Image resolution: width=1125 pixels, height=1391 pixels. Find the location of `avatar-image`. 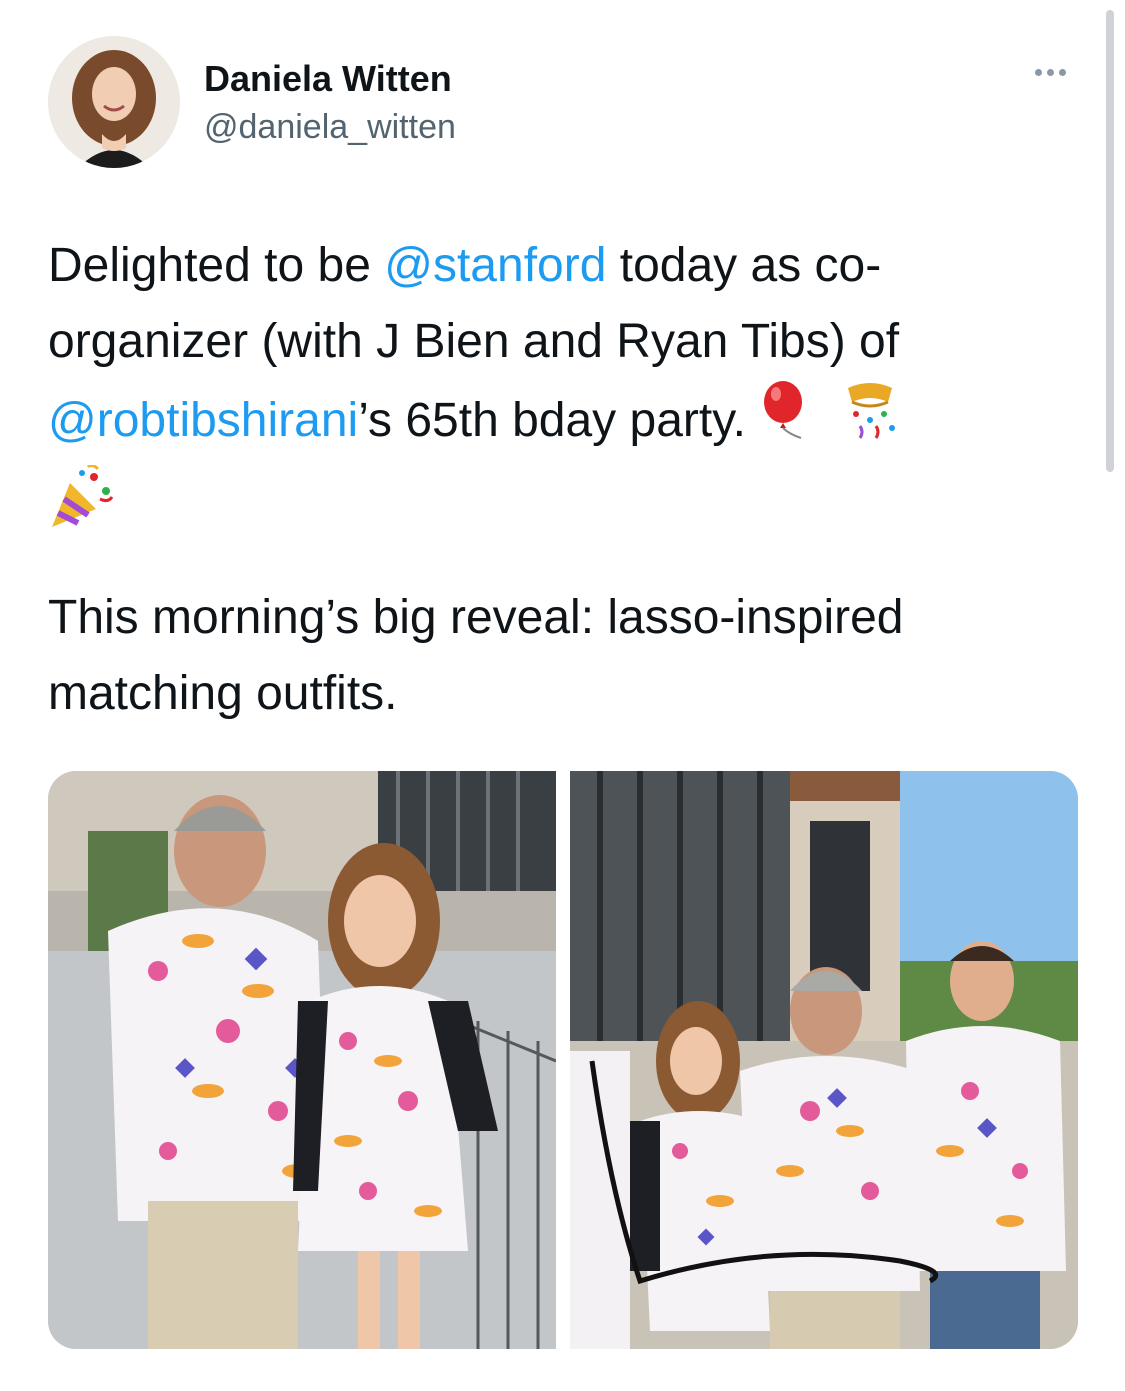

avatar-image is located at coordinates (114, 102).